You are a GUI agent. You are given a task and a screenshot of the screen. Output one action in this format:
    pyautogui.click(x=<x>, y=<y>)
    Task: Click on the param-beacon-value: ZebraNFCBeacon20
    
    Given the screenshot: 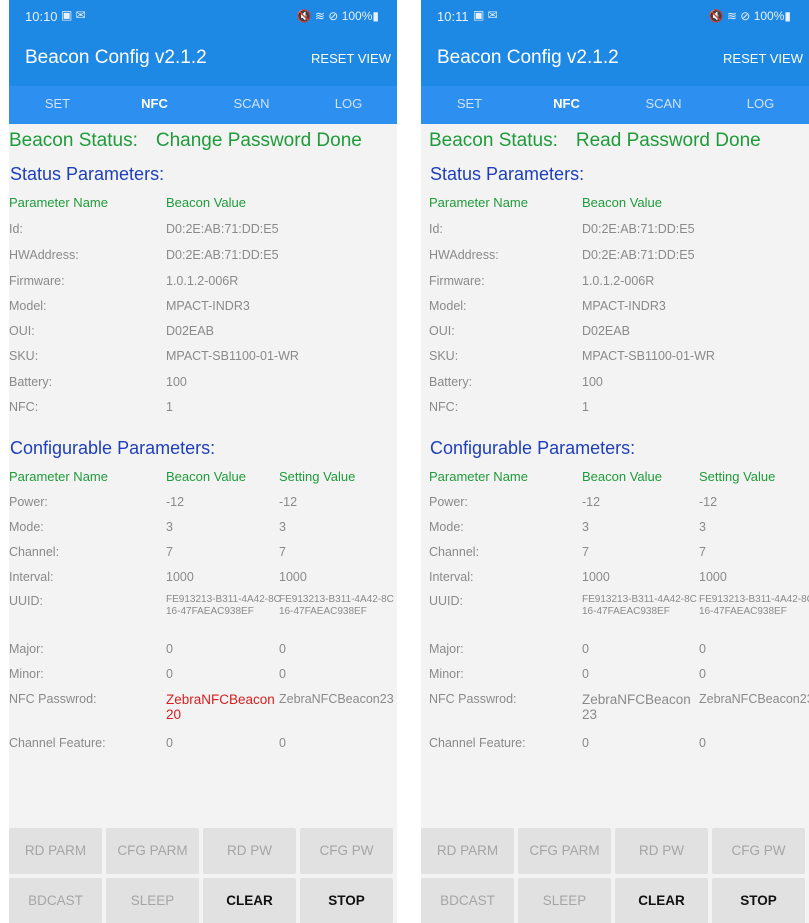 What is the action you would take?
    pyautogui.click(x=220, y=707)
    